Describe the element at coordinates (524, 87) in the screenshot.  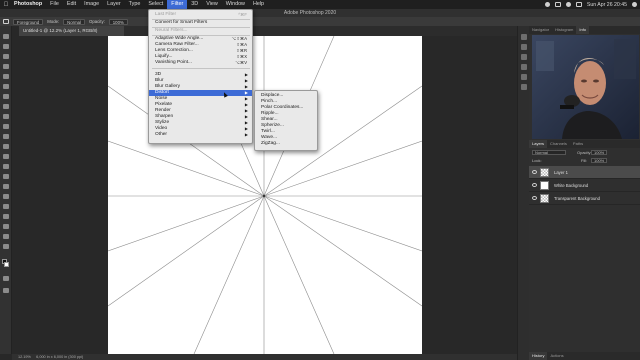
I see `brushes-panel-icon` at that location.